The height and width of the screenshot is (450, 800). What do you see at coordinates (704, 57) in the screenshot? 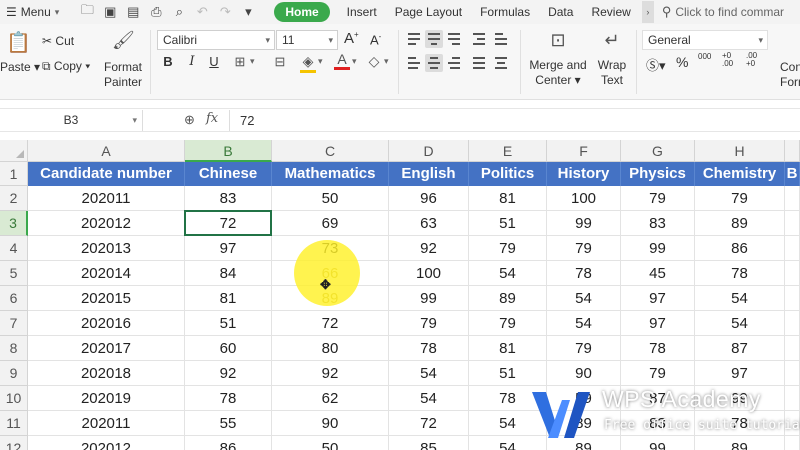
I see `thousands-button: 000` at bounding box center [704, 57].